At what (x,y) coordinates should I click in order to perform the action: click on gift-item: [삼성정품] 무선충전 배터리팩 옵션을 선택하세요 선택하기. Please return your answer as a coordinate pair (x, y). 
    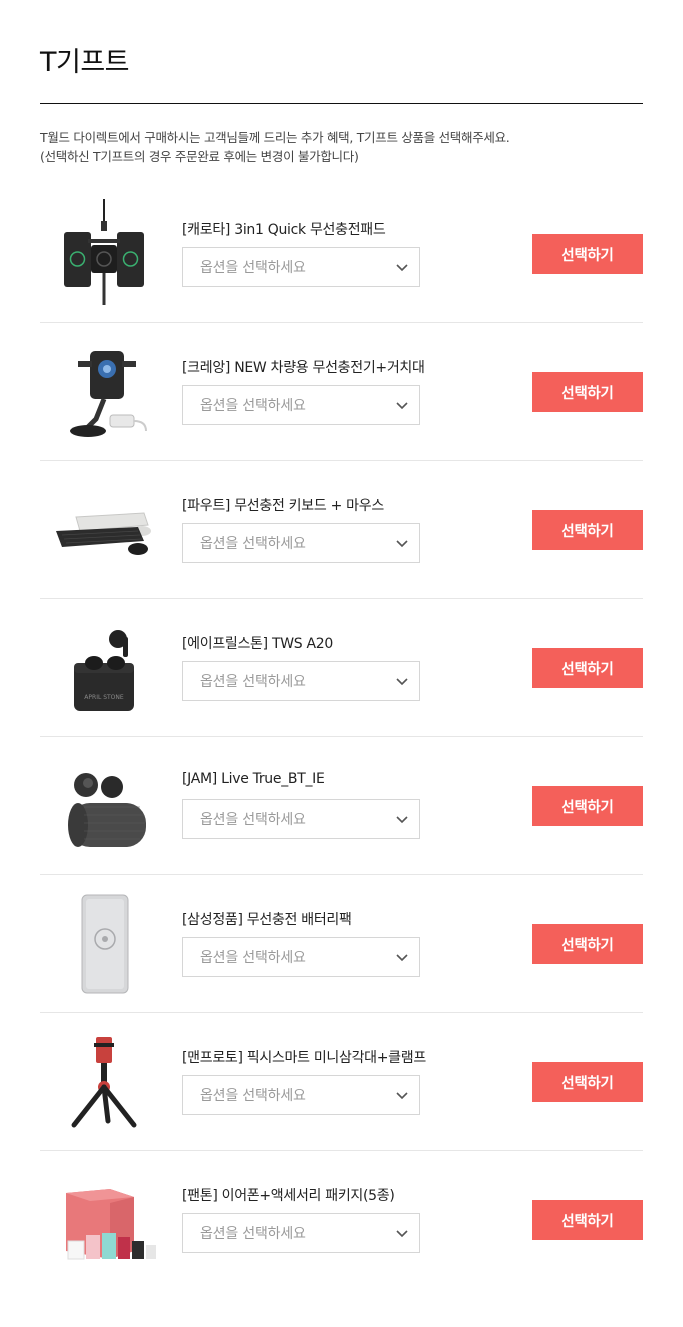
    Looking at the image, I should click on (341, 944).